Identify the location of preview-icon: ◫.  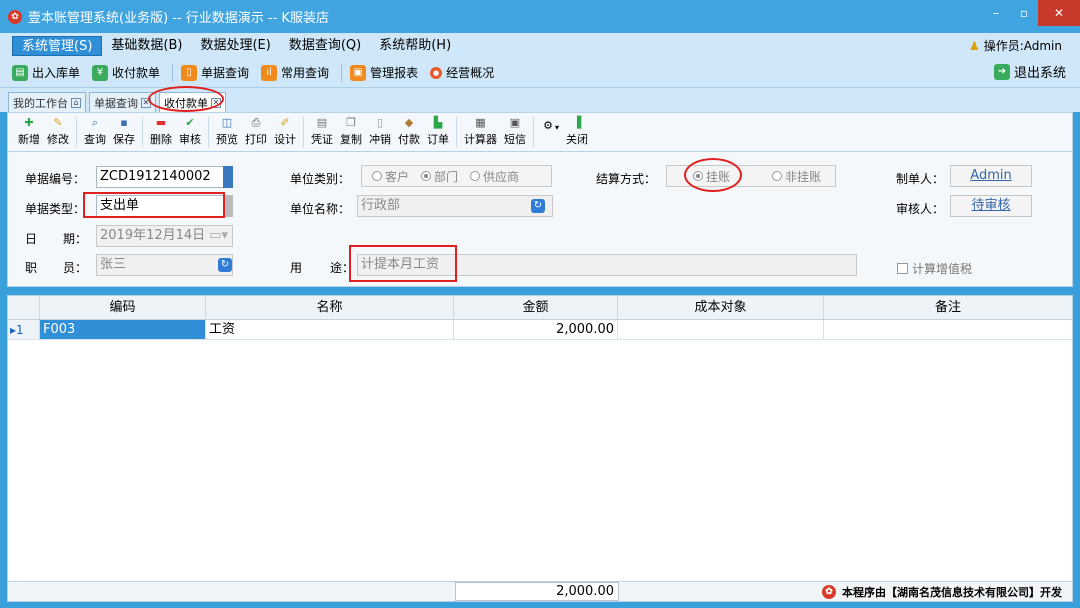
(227, 122).